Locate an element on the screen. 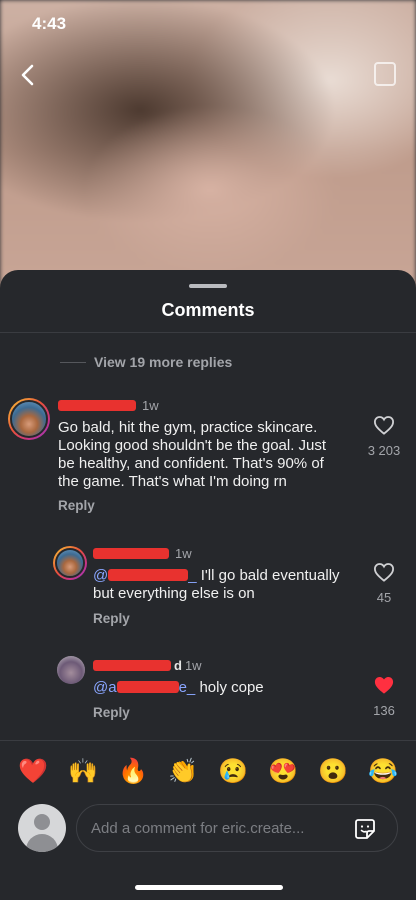  comment-input-container is located at coordinates (237, 828).